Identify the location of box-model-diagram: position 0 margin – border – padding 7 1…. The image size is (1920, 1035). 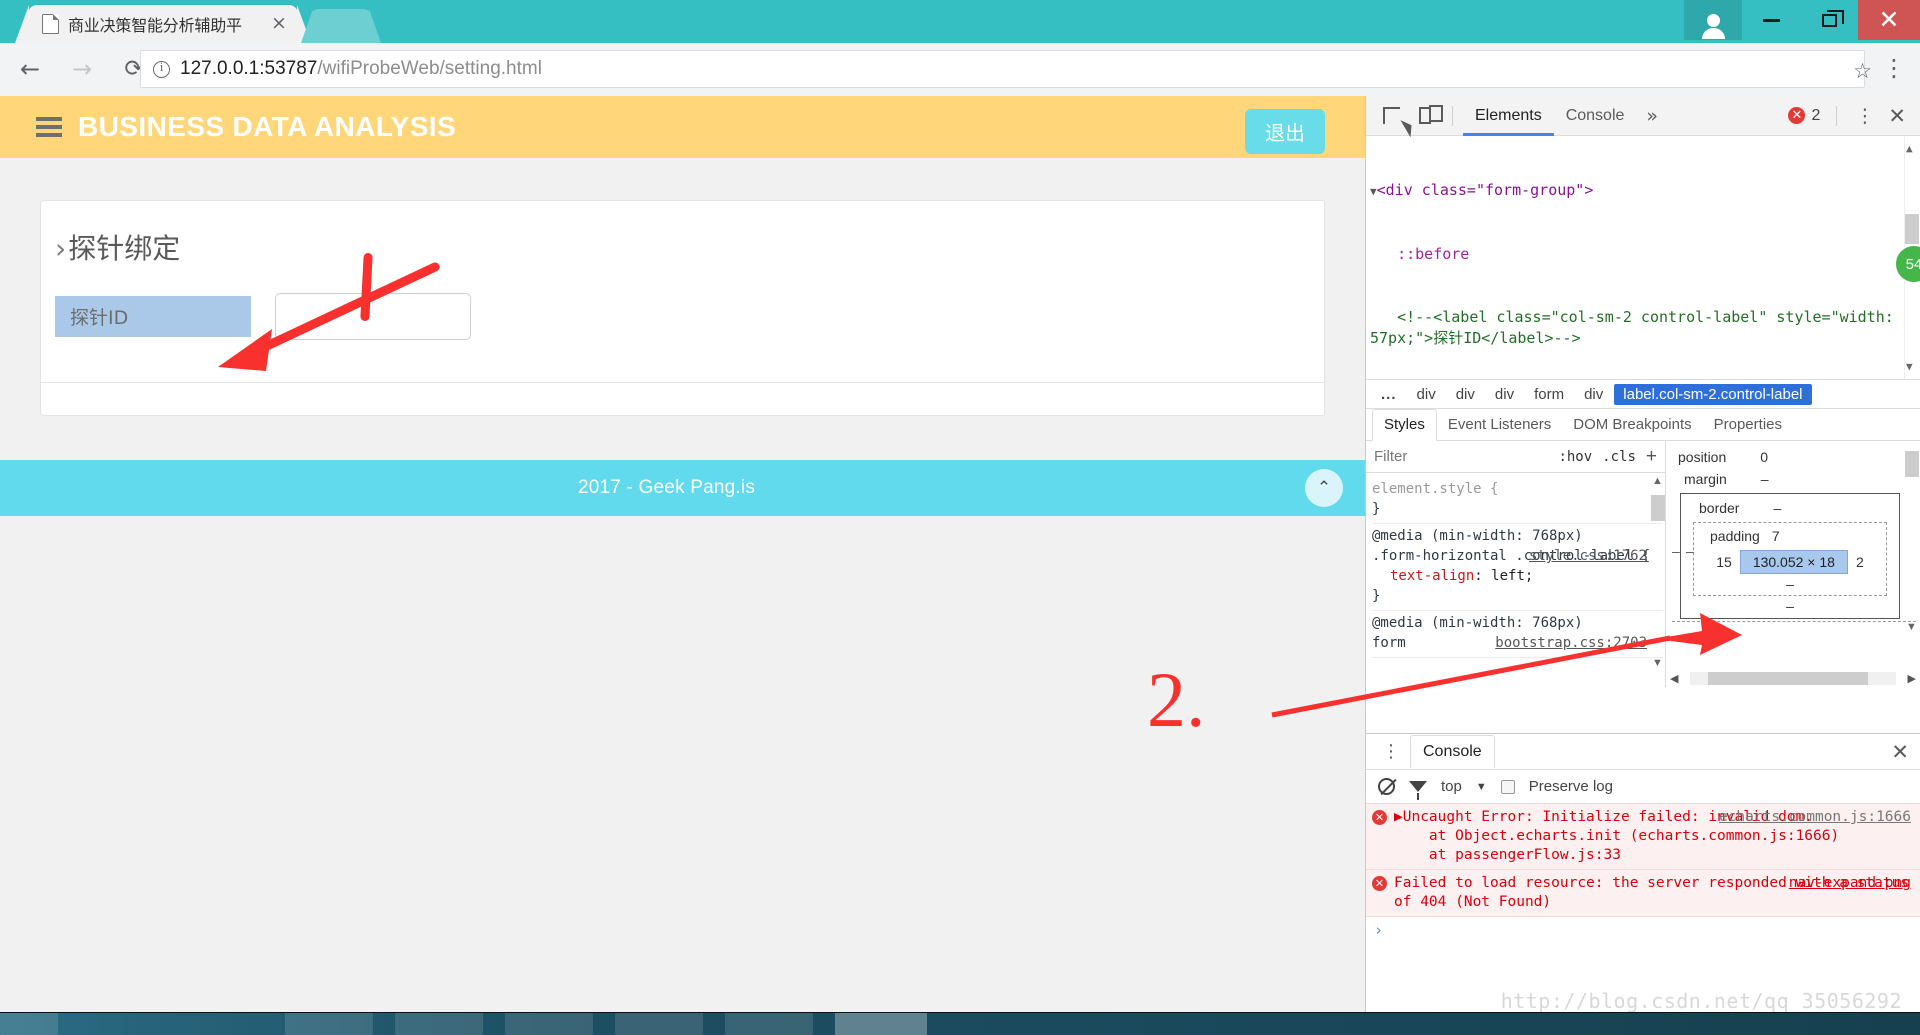
(1794, 534).